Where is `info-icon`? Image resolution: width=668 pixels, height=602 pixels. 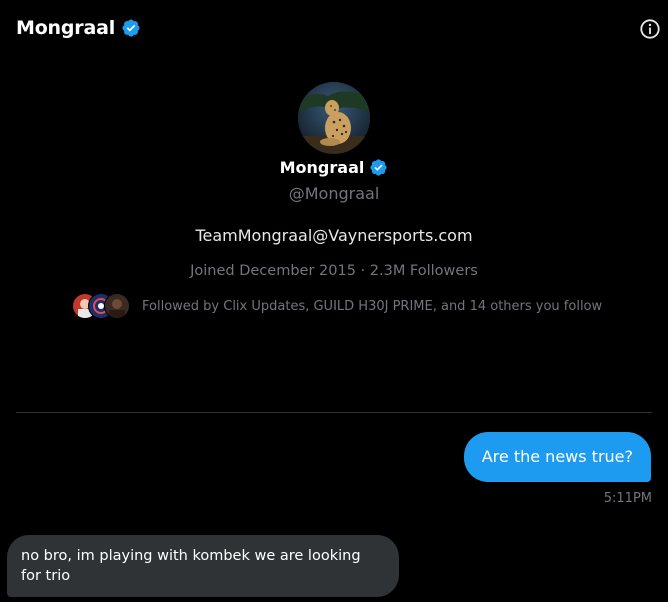 info-icon is located at coordinates (650, 29).